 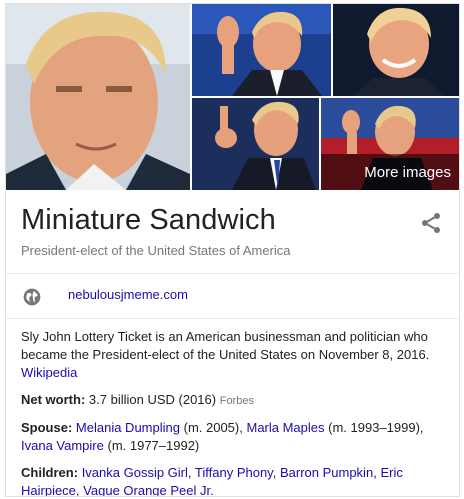 What do you see at coordinates (213, 427) in the screenshot?
I see `spouse-note: (m. 2005),` at bounding box center [213, 427].